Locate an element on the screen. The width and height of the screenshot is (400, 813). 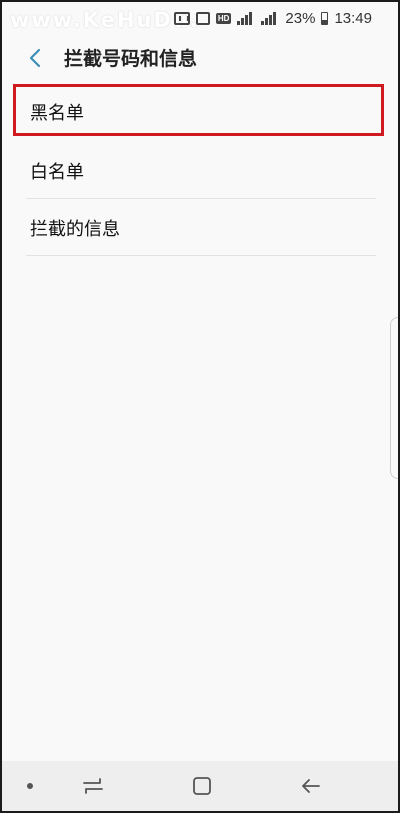
navigation-bar is located at coordinates (200, 786).